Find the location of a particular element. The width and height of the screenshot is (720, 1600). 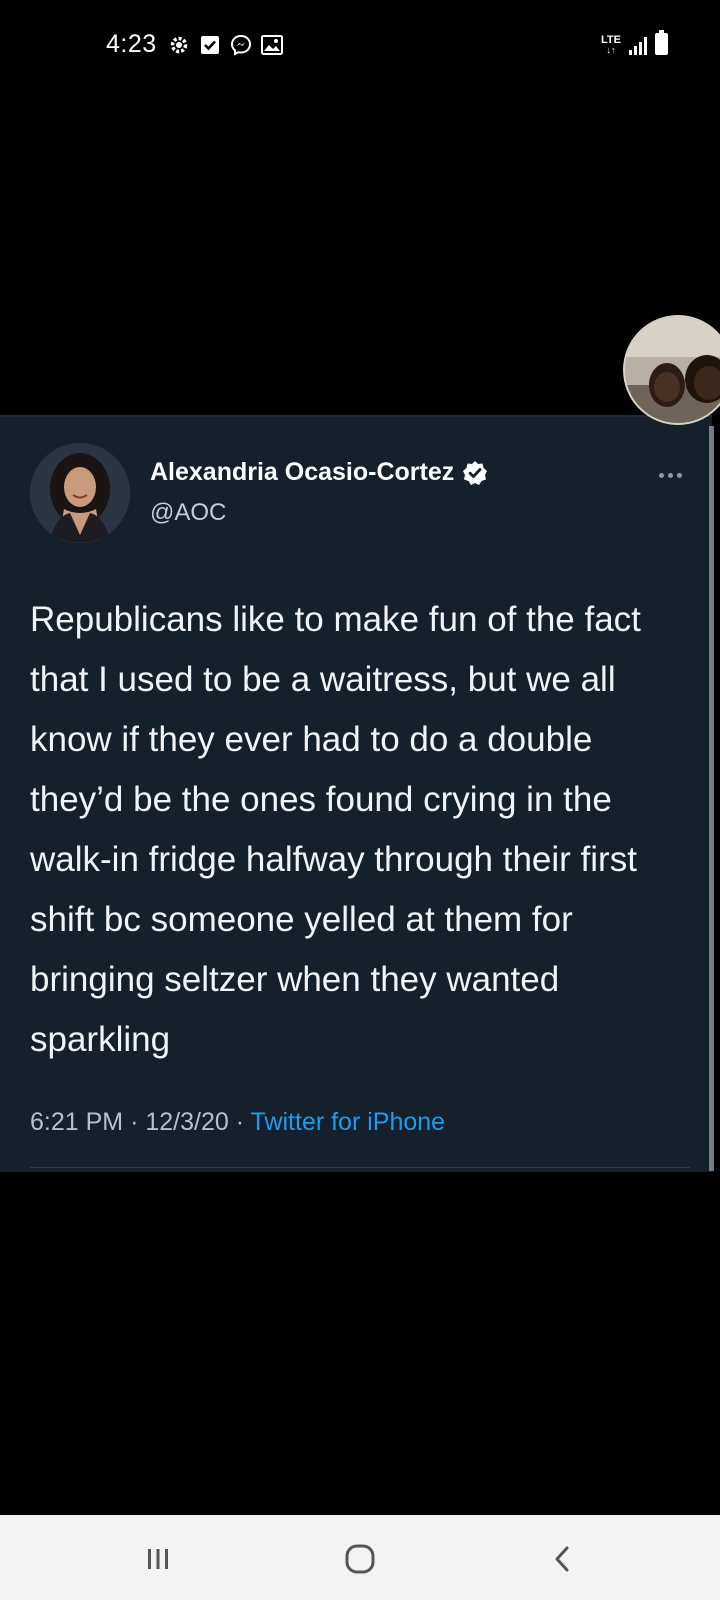

home-button is located at coordinates (360, 1559).